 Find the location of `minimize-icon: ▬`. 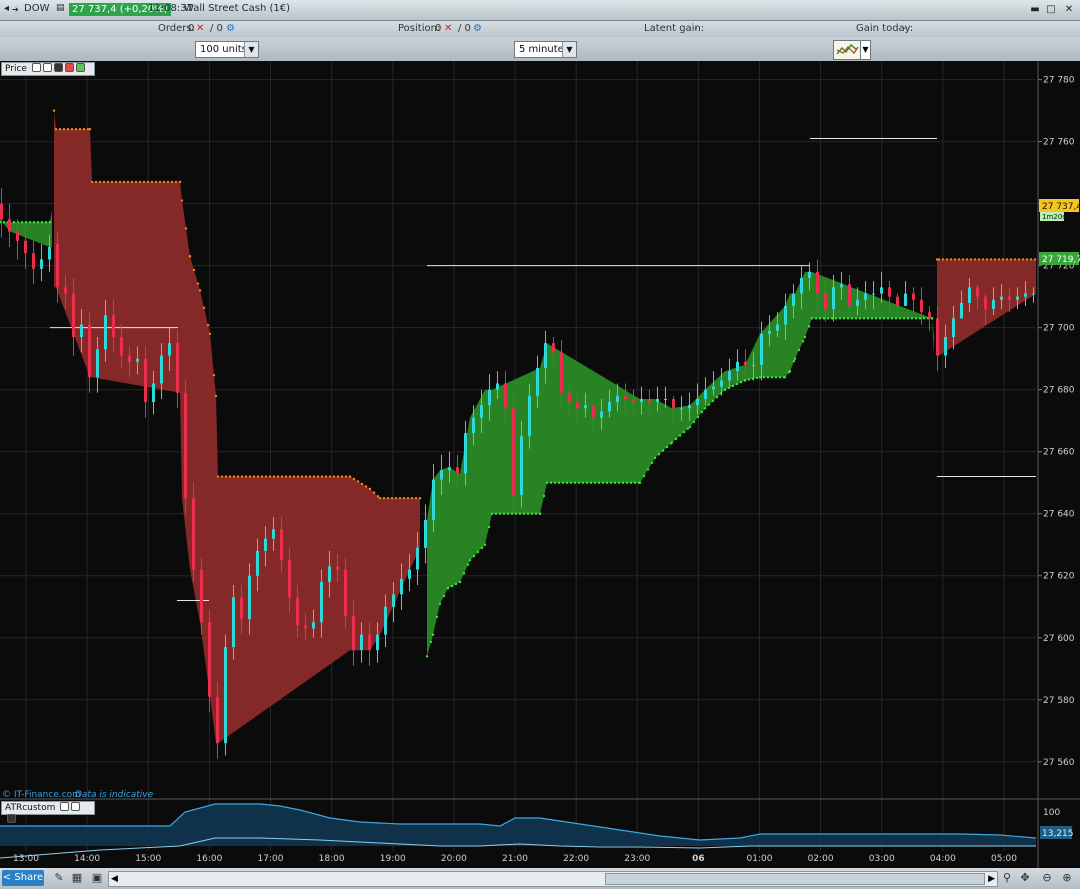

minimize-icon: ▬ is located at coordinates (1035, 10).